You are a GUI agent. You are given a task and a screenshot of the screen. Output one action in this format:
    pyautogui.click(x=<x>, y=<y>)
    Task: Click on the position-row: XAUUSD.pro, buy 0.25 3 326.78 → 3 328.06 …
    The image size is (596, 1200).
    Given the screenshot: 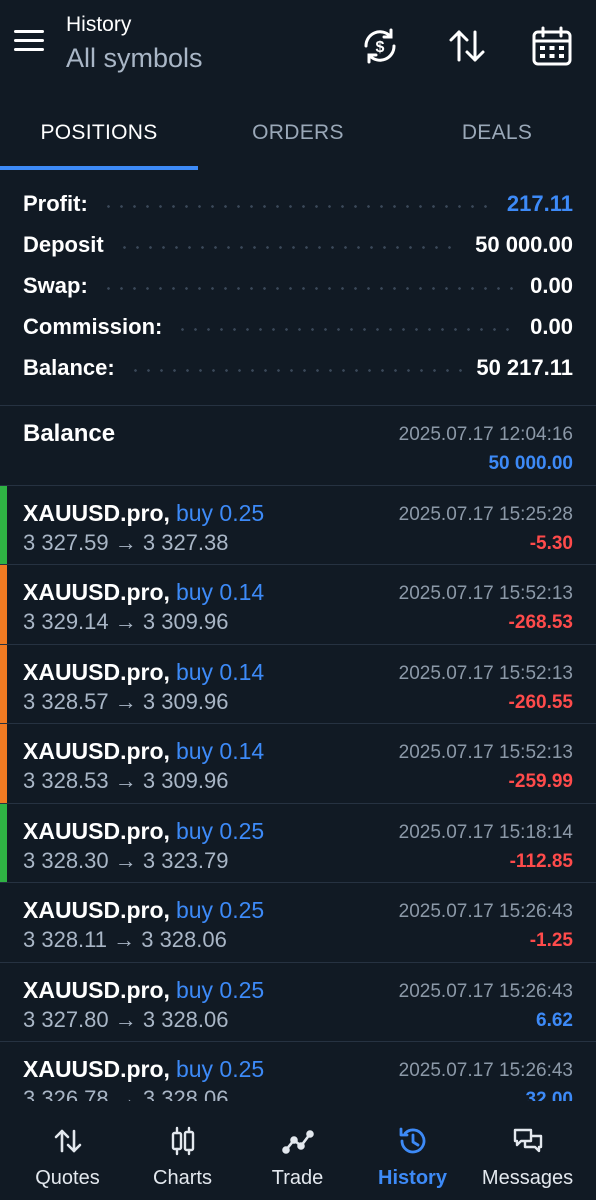 What is the action you would take?
    pyautogui.click(x=298, y=1071)
    